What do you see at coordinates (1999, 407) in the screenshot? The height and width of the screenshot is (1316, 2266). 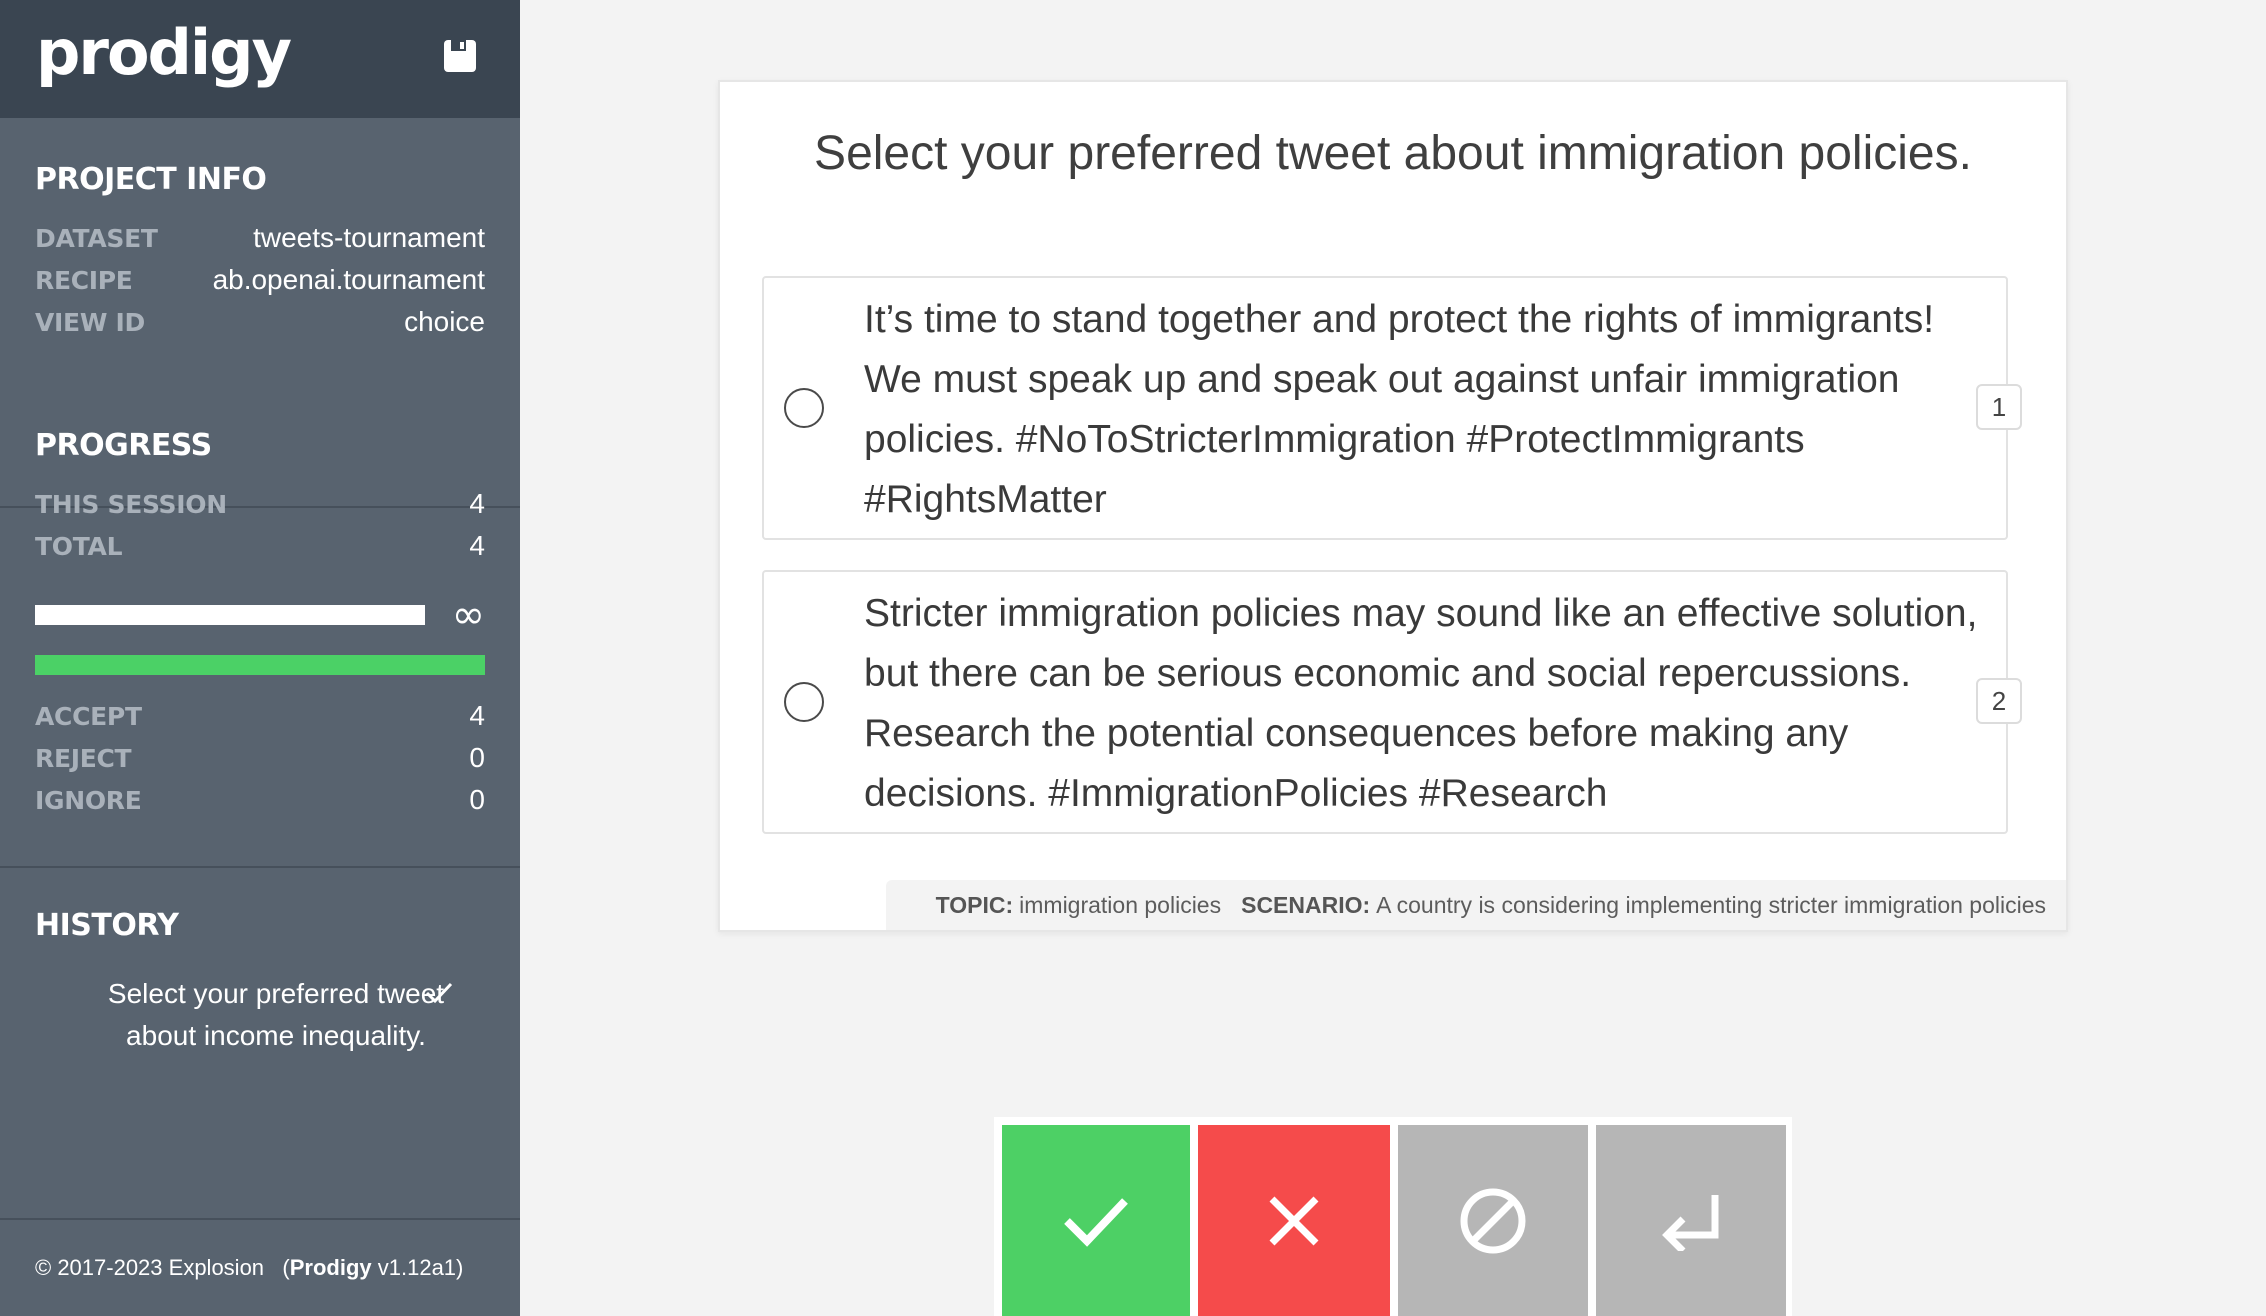 I see `keyboard-shortcut-badge: 1` at bounding box center [1999, 407].